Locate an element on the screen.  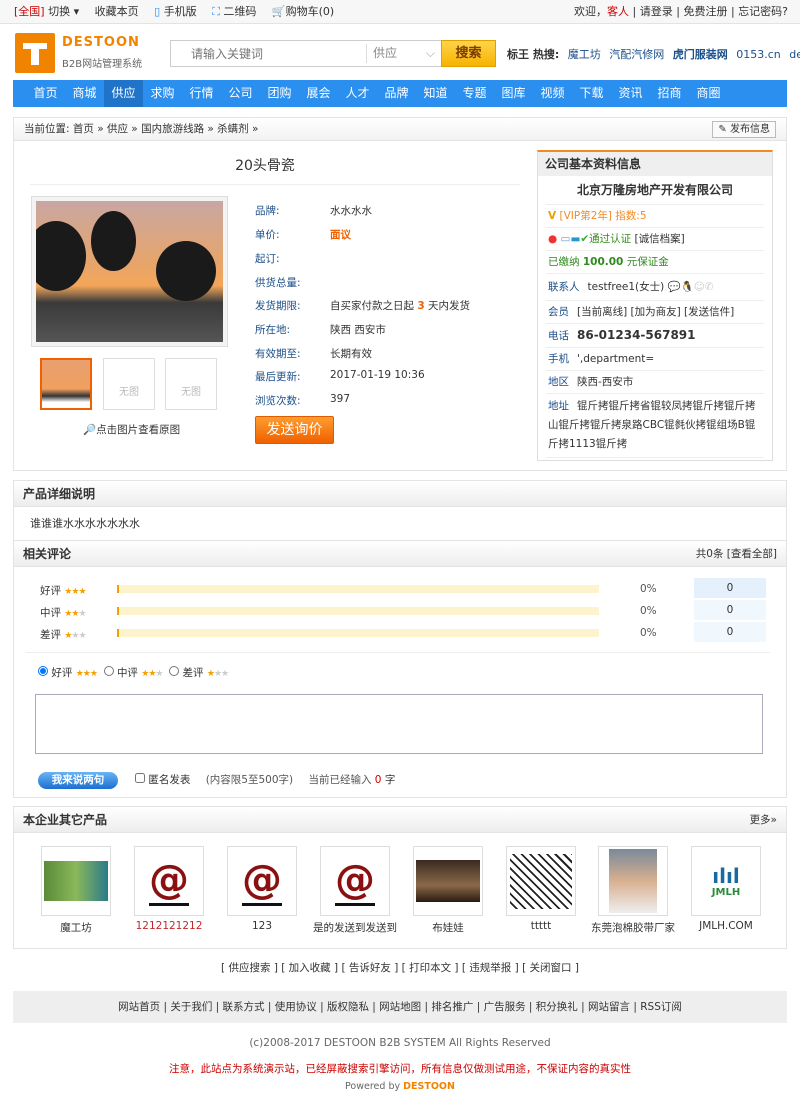
product-card: 魔工坊 is located at coordinates (76, 890).